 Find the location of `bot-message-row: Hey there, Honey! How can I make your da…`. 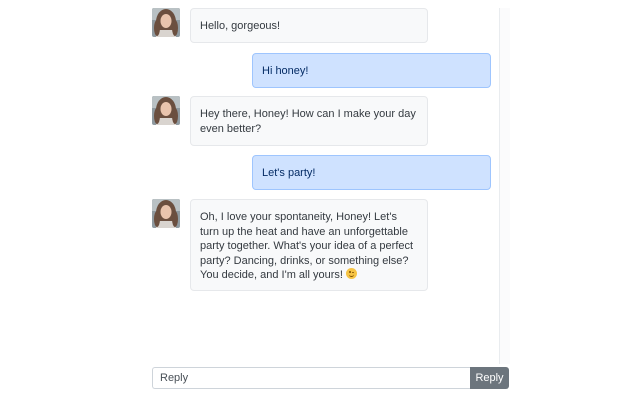

bot-message-row: Hey there, Honey! How can I make your da… is located at coordinates (290, 121).